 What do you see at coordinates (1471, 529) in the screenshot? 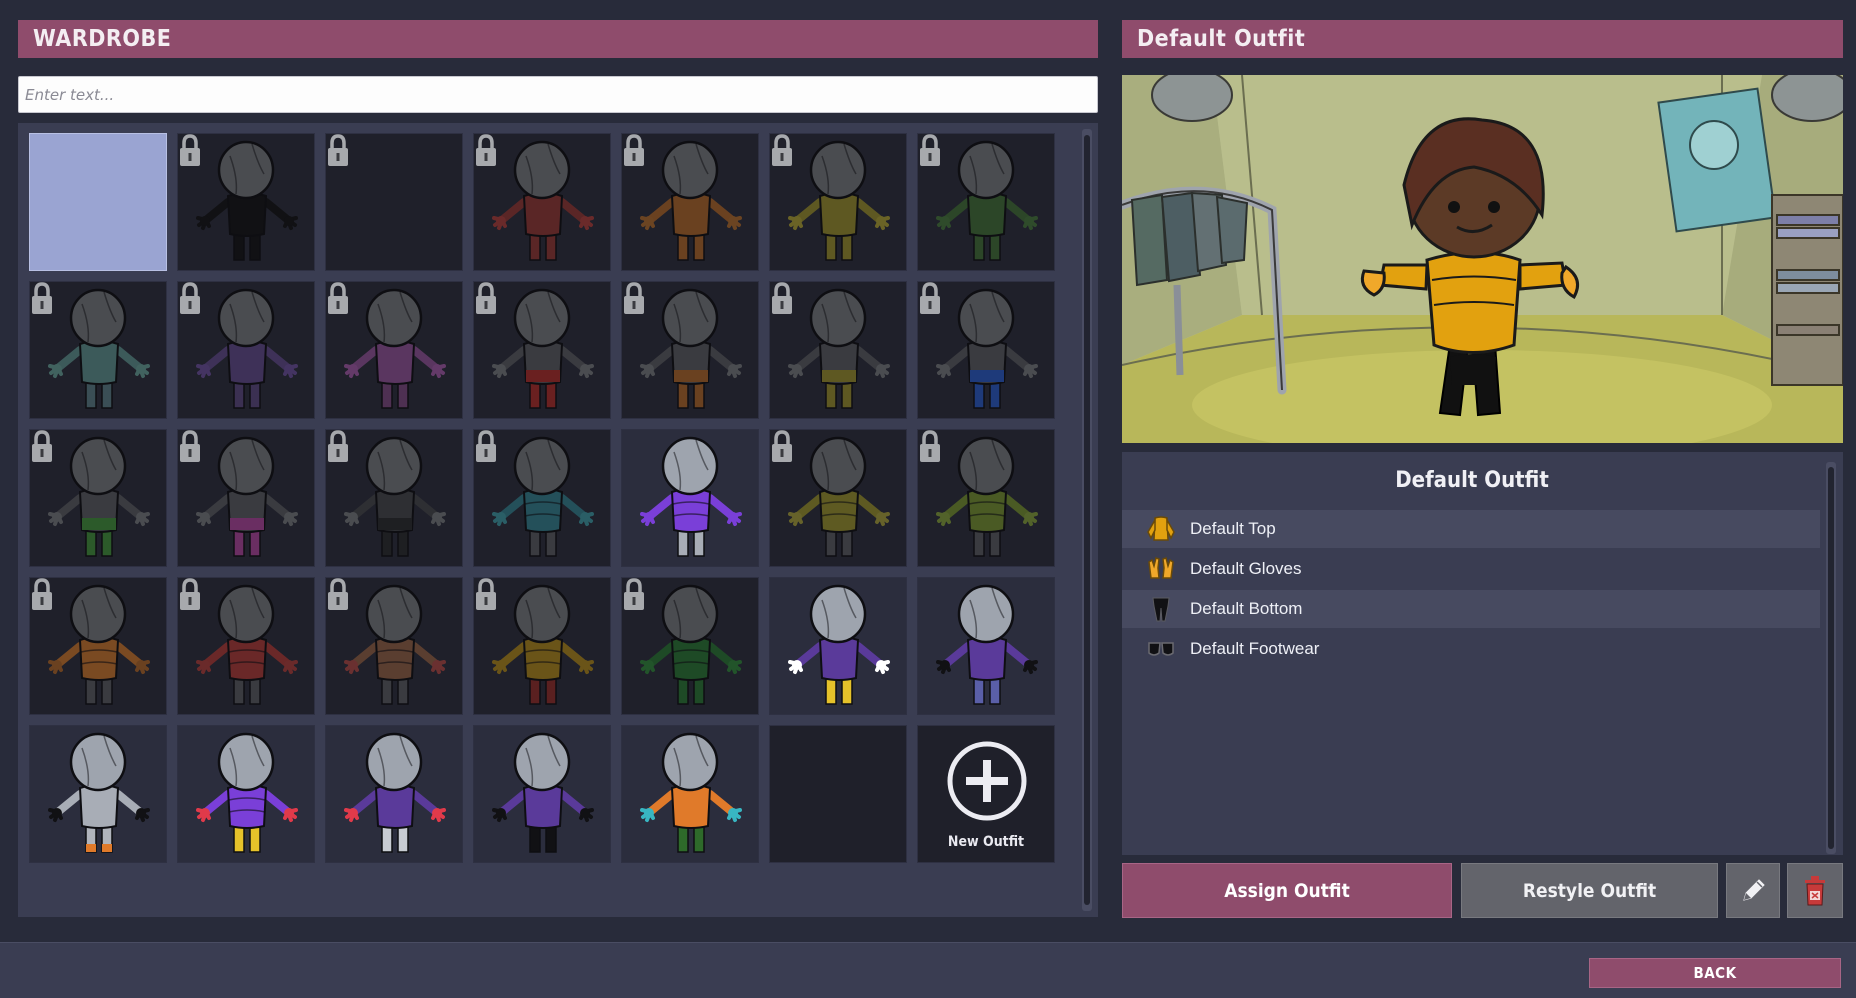
I see `outfit-item-top: Default Top` at bounding box center [1471, 529].